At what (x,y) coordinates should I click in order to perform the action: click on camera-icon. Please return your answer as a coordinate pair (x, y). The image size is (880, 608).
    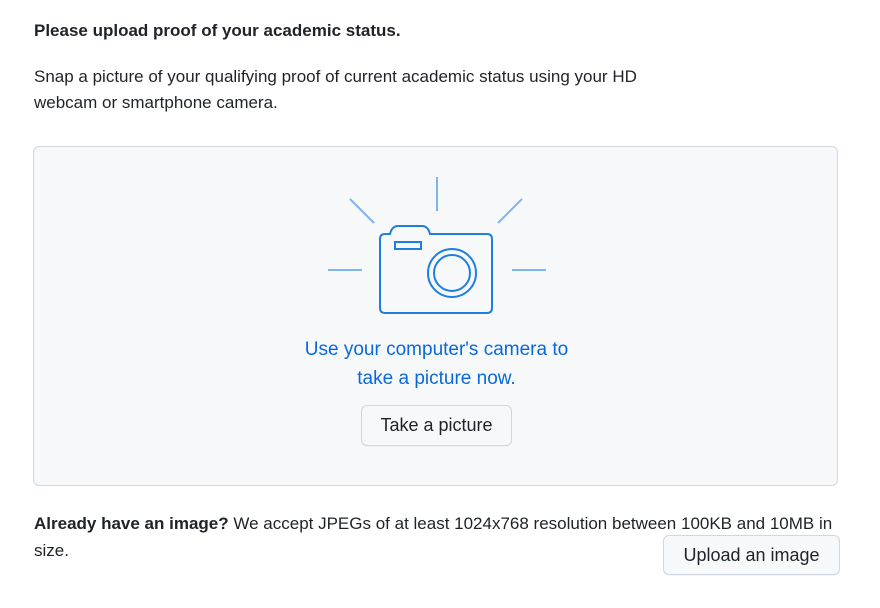
    Looking at the image, I should click on (437, 245).